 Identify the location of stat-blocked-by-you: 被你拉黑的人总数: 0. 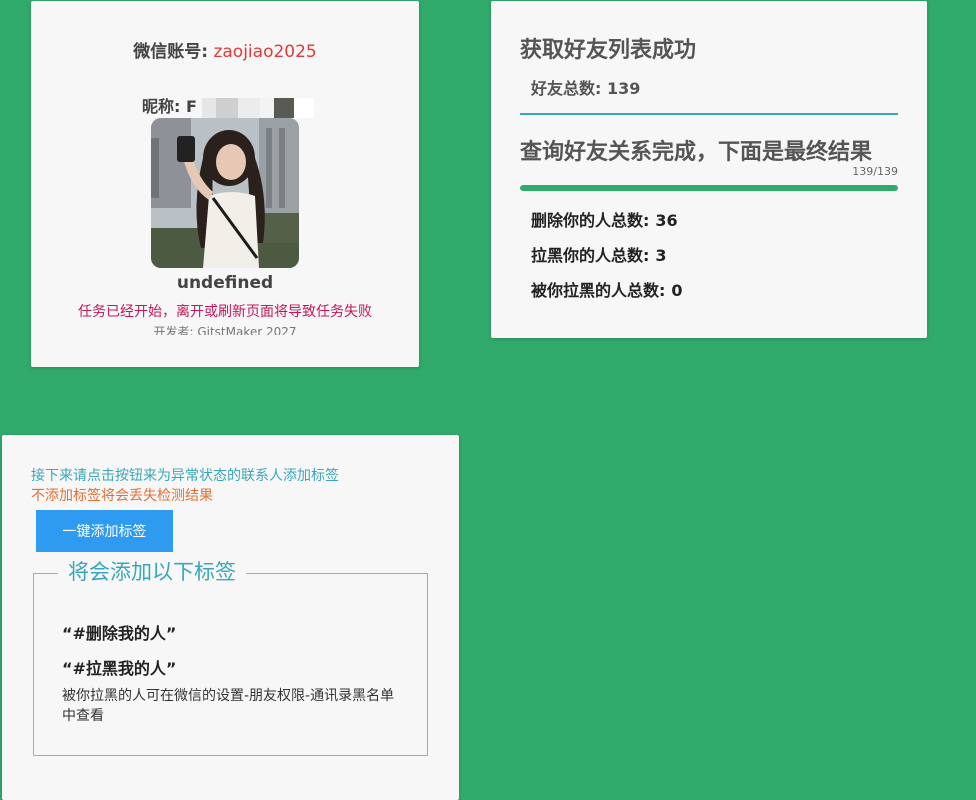
(607, 289).